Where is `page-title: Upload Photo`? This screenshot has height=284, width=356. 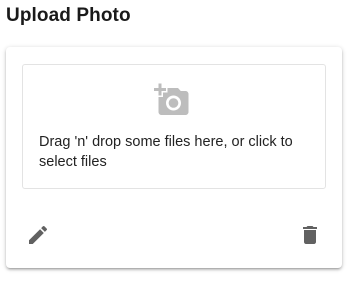 page-title: Upload Photo is located at coordinates (68, 15).